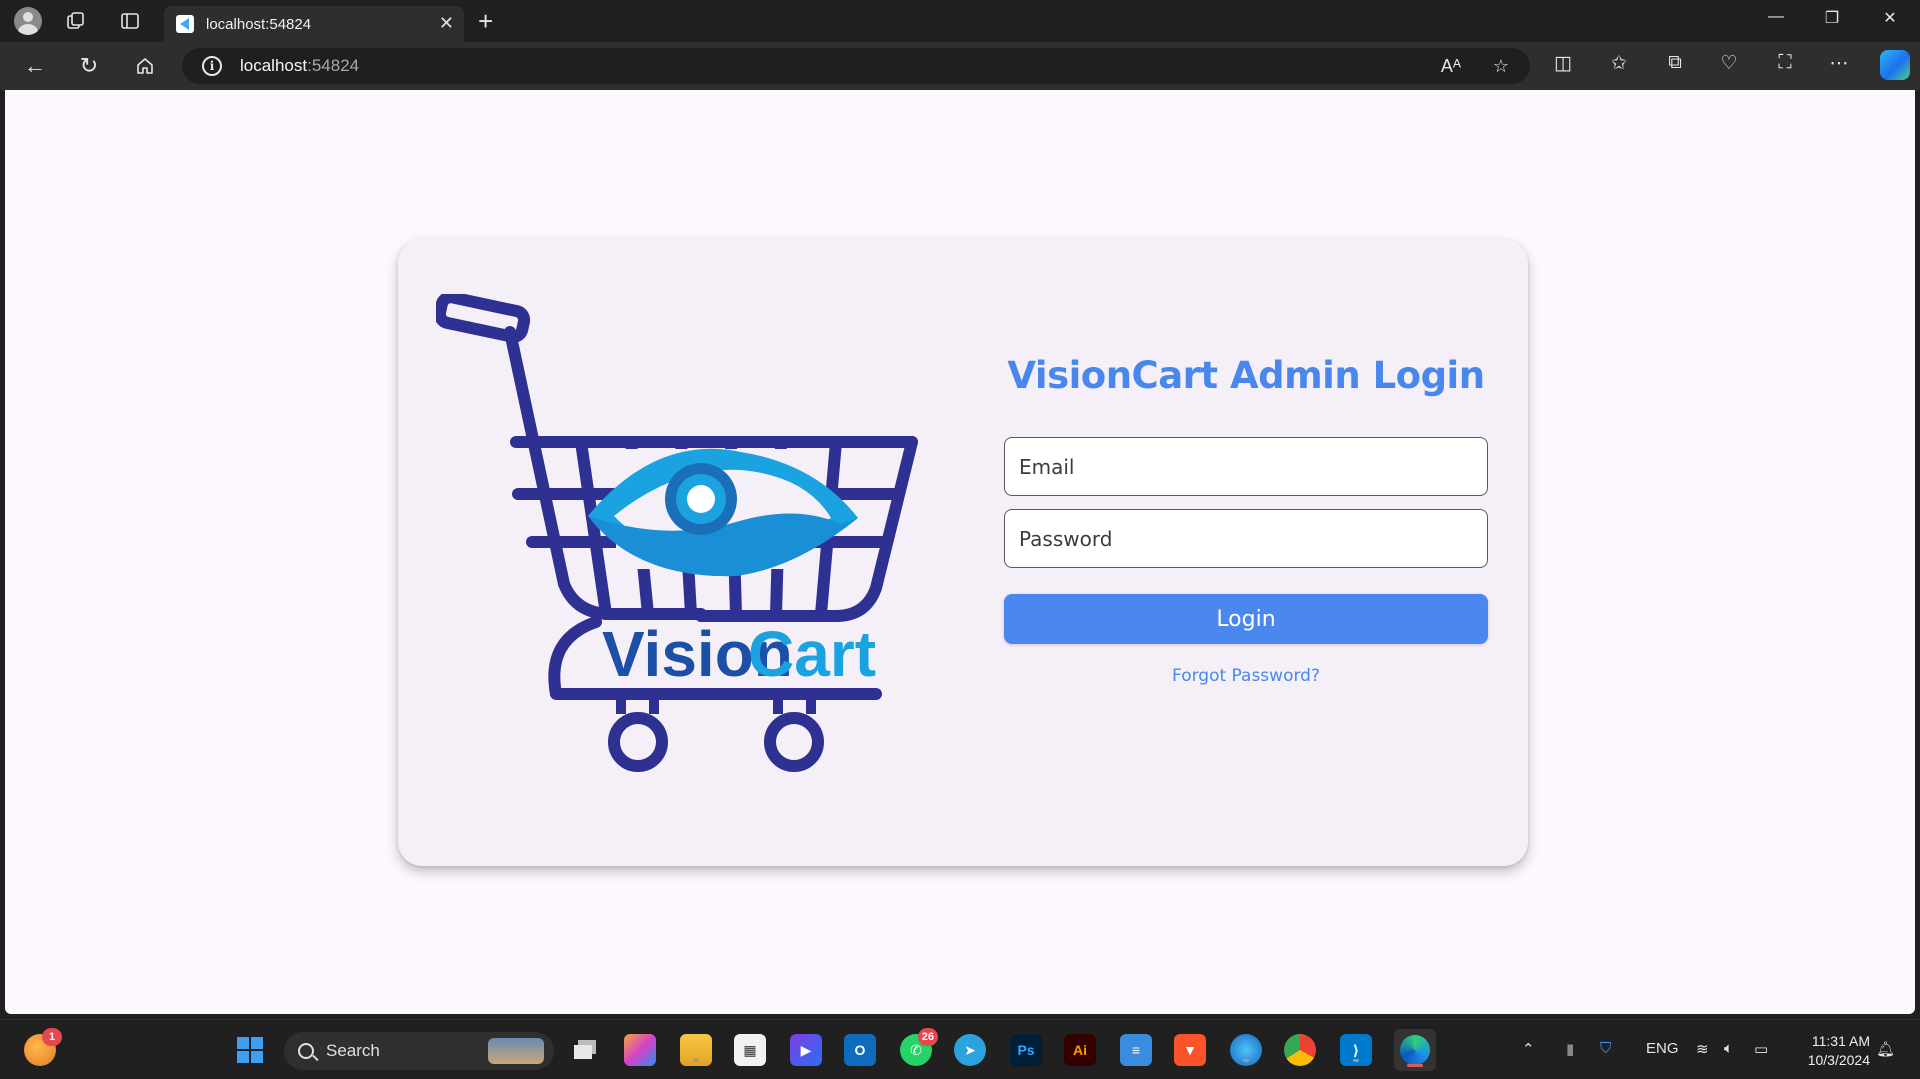  What do you see at coordinates (212, 66) in the screenshot?
I see `site-info-icon: i` at bounding box center [212, 66].